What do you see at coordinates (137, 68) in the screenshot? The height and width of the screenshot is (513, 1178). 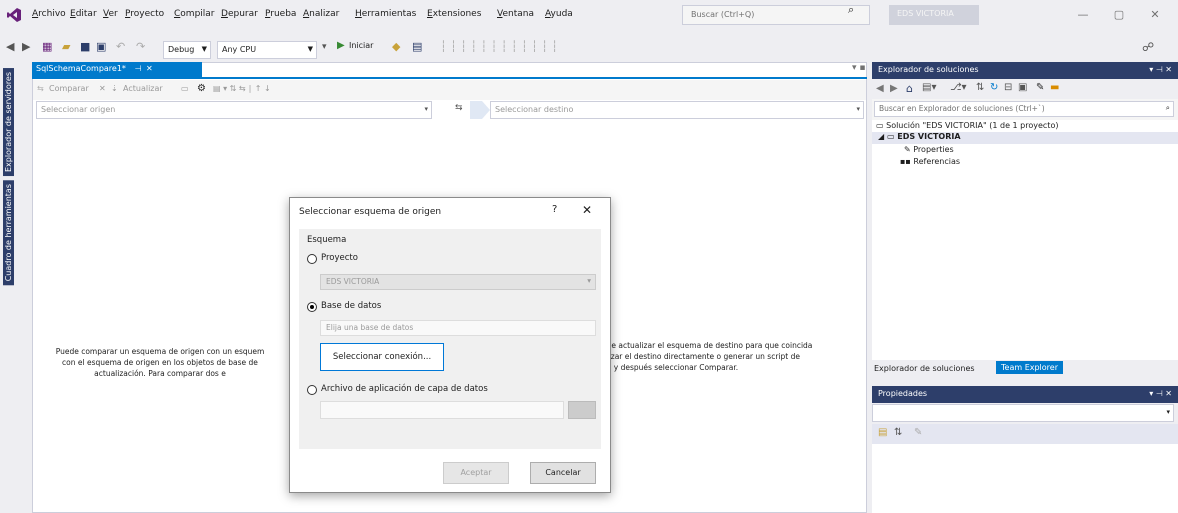 I see `pin-icon: ⊣` at bounding box center [137, 68].